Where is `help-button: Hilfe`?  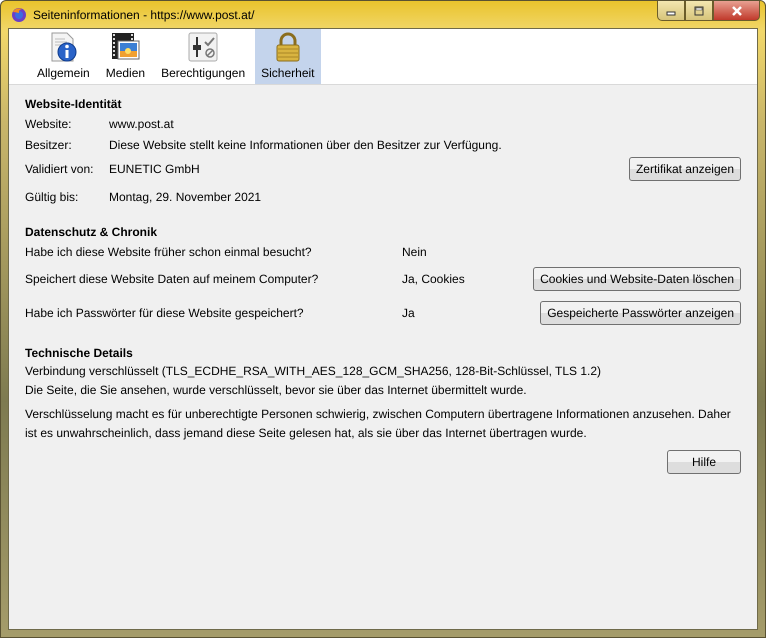 help-button: Hilfe is located at coordinates (704, 462).